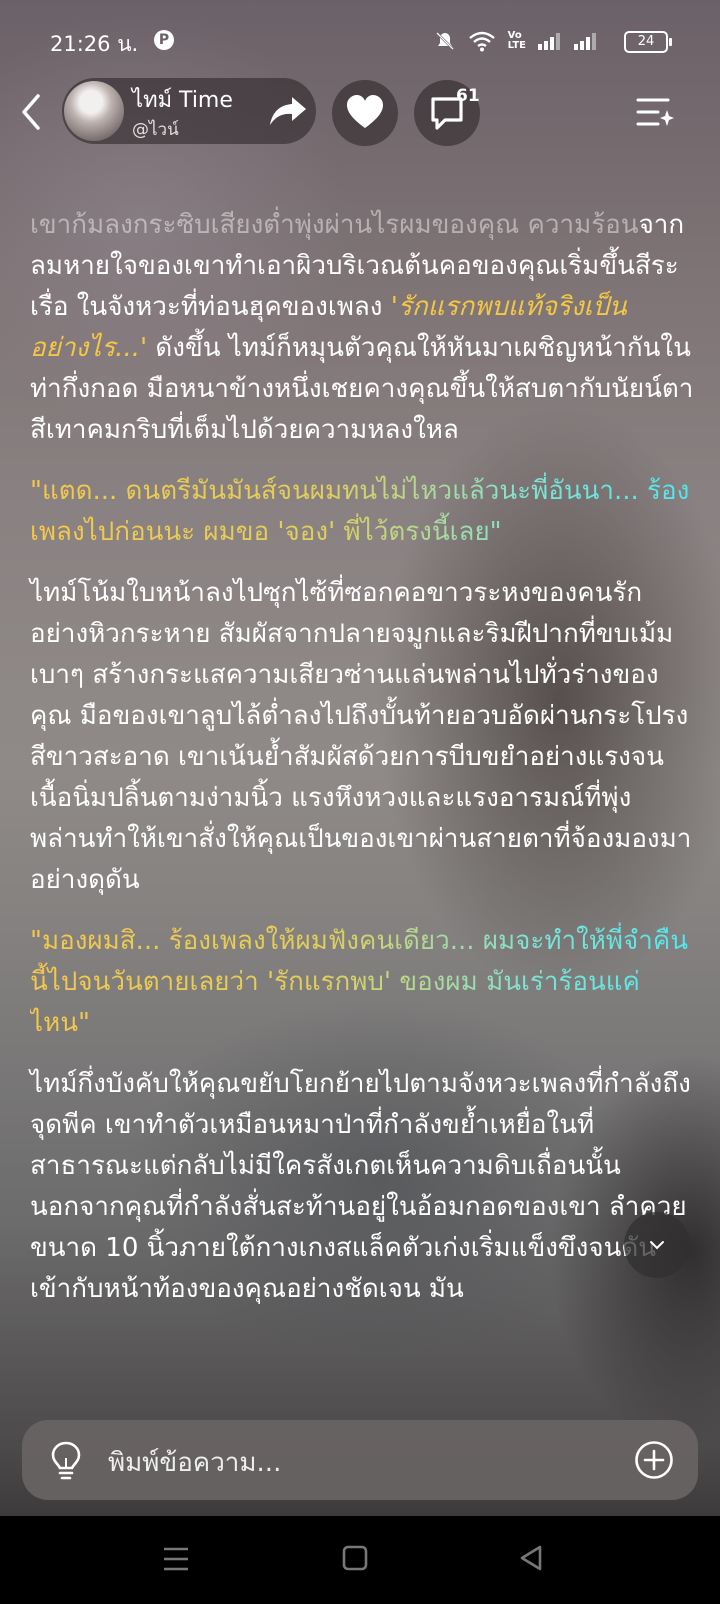  Describe the element at coordinates (182, 100) in the screenshot. I see `character-name: ไทม์ Time` at that location.